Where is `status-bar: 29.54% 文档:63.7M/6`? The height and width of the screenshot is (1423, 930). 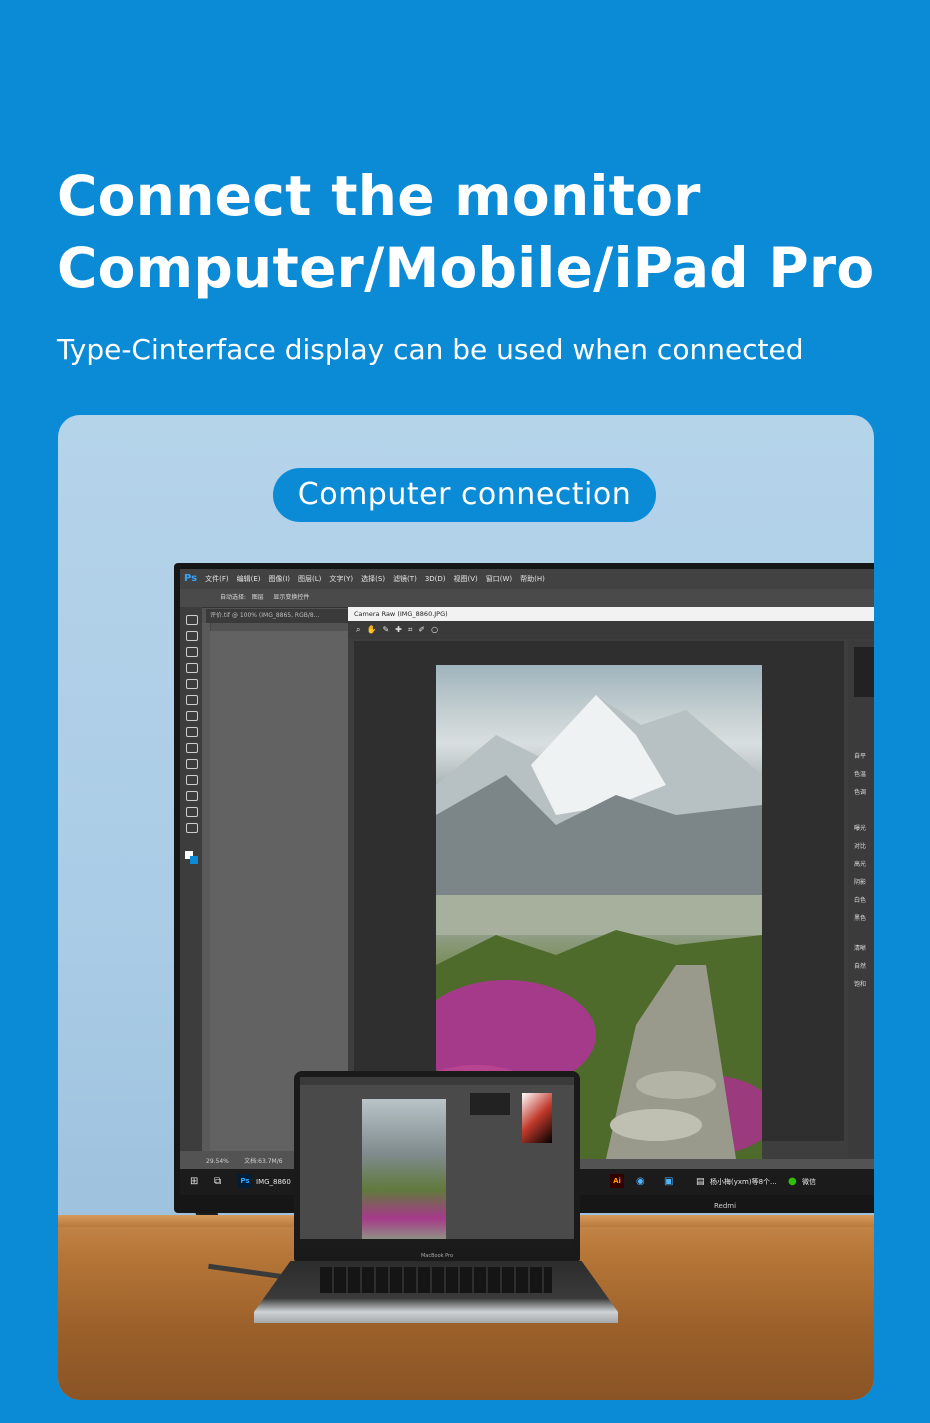
status-bar: 29.54% 文档:63.7M/6 is located at coordinates (244, 1160).